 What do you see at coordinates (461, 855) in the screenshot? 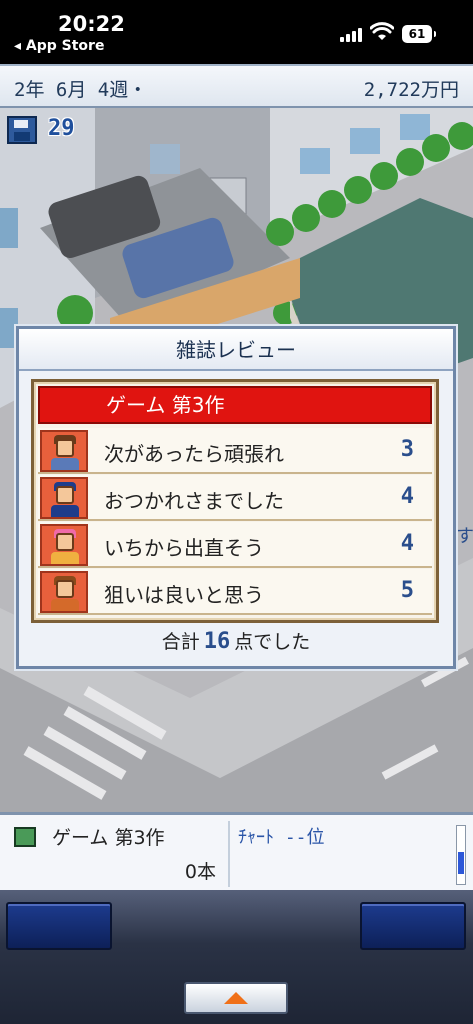
I see `panel-scrollbar` at bounding box center [461, 855].